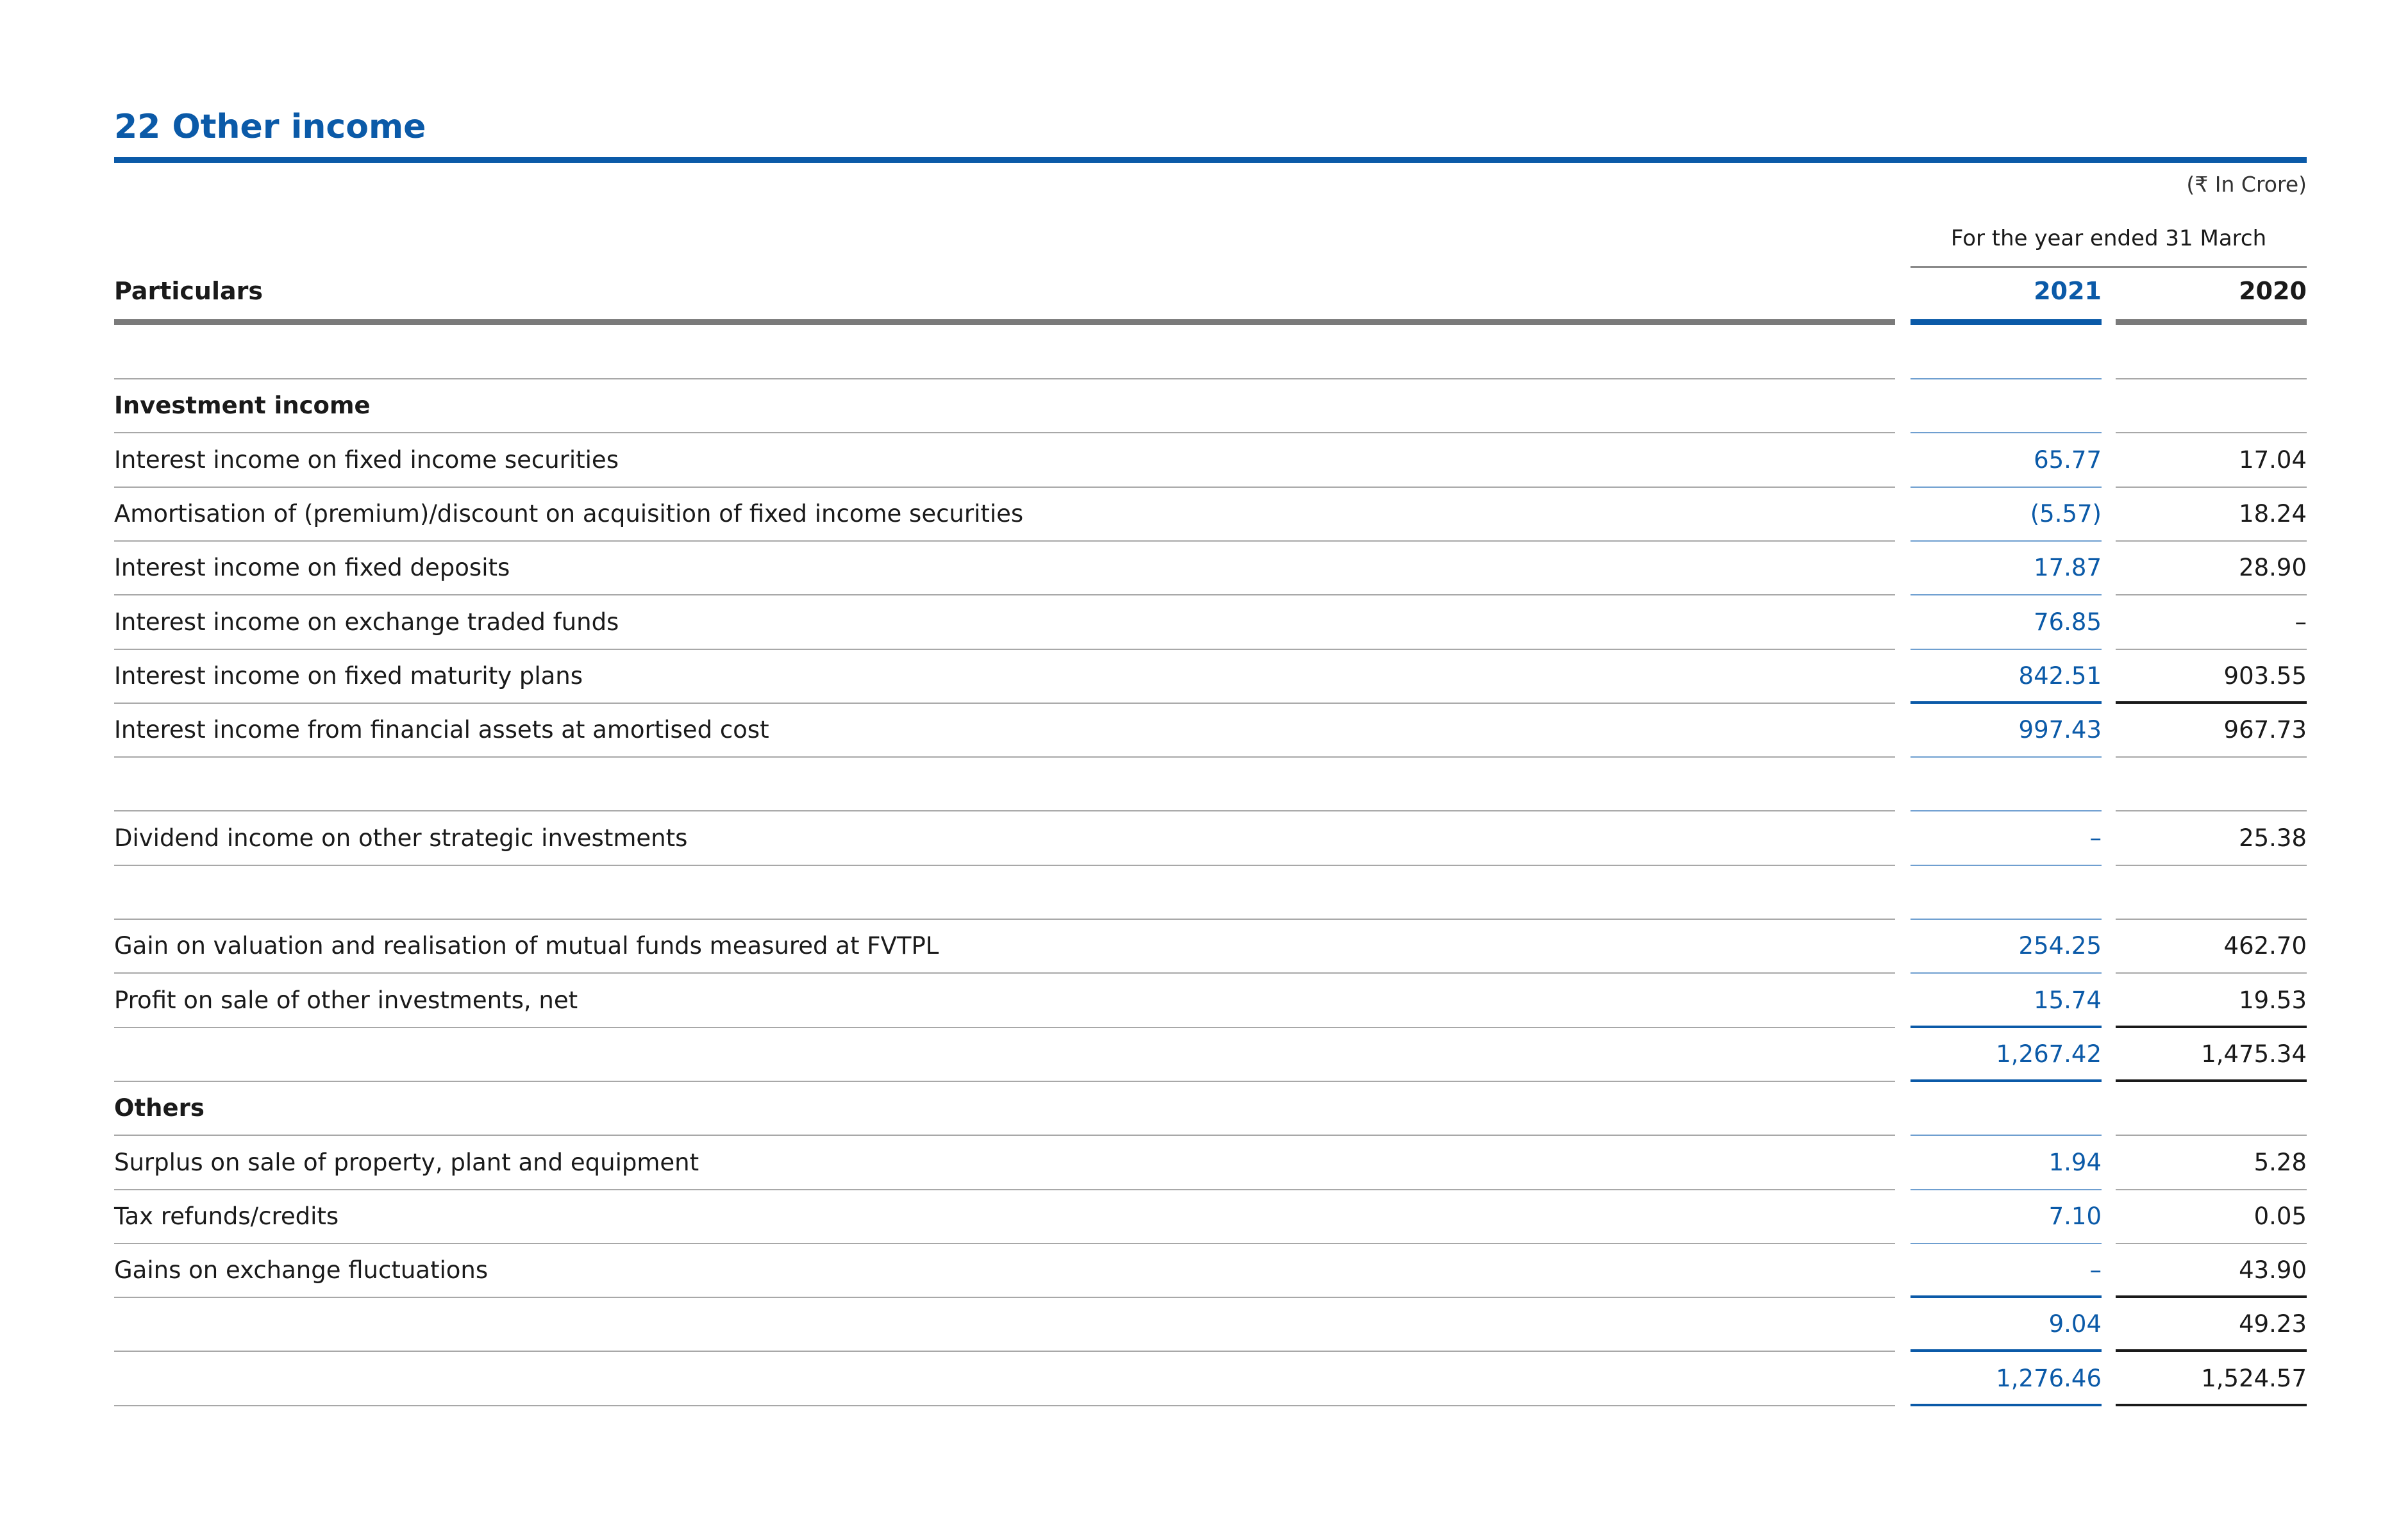 This screenshot has width=2408, height=1514. Describe the element at coordinates (2254, 1054) in the screenshot. I see `value-2020: 1,475.34` at that location.